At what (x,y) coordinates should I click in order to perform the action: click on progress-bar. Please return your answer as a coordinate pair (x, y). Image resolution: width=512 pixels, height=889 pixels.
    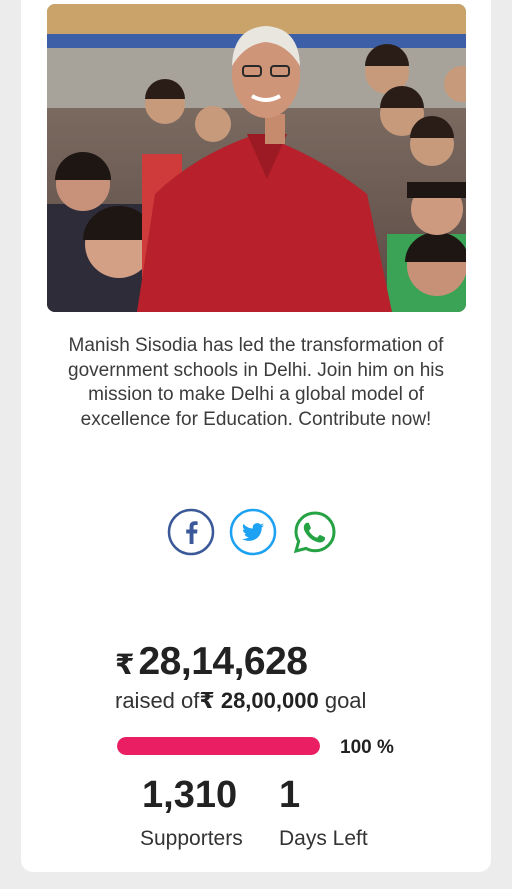
    Looking at the image, I should click on (218, 746).